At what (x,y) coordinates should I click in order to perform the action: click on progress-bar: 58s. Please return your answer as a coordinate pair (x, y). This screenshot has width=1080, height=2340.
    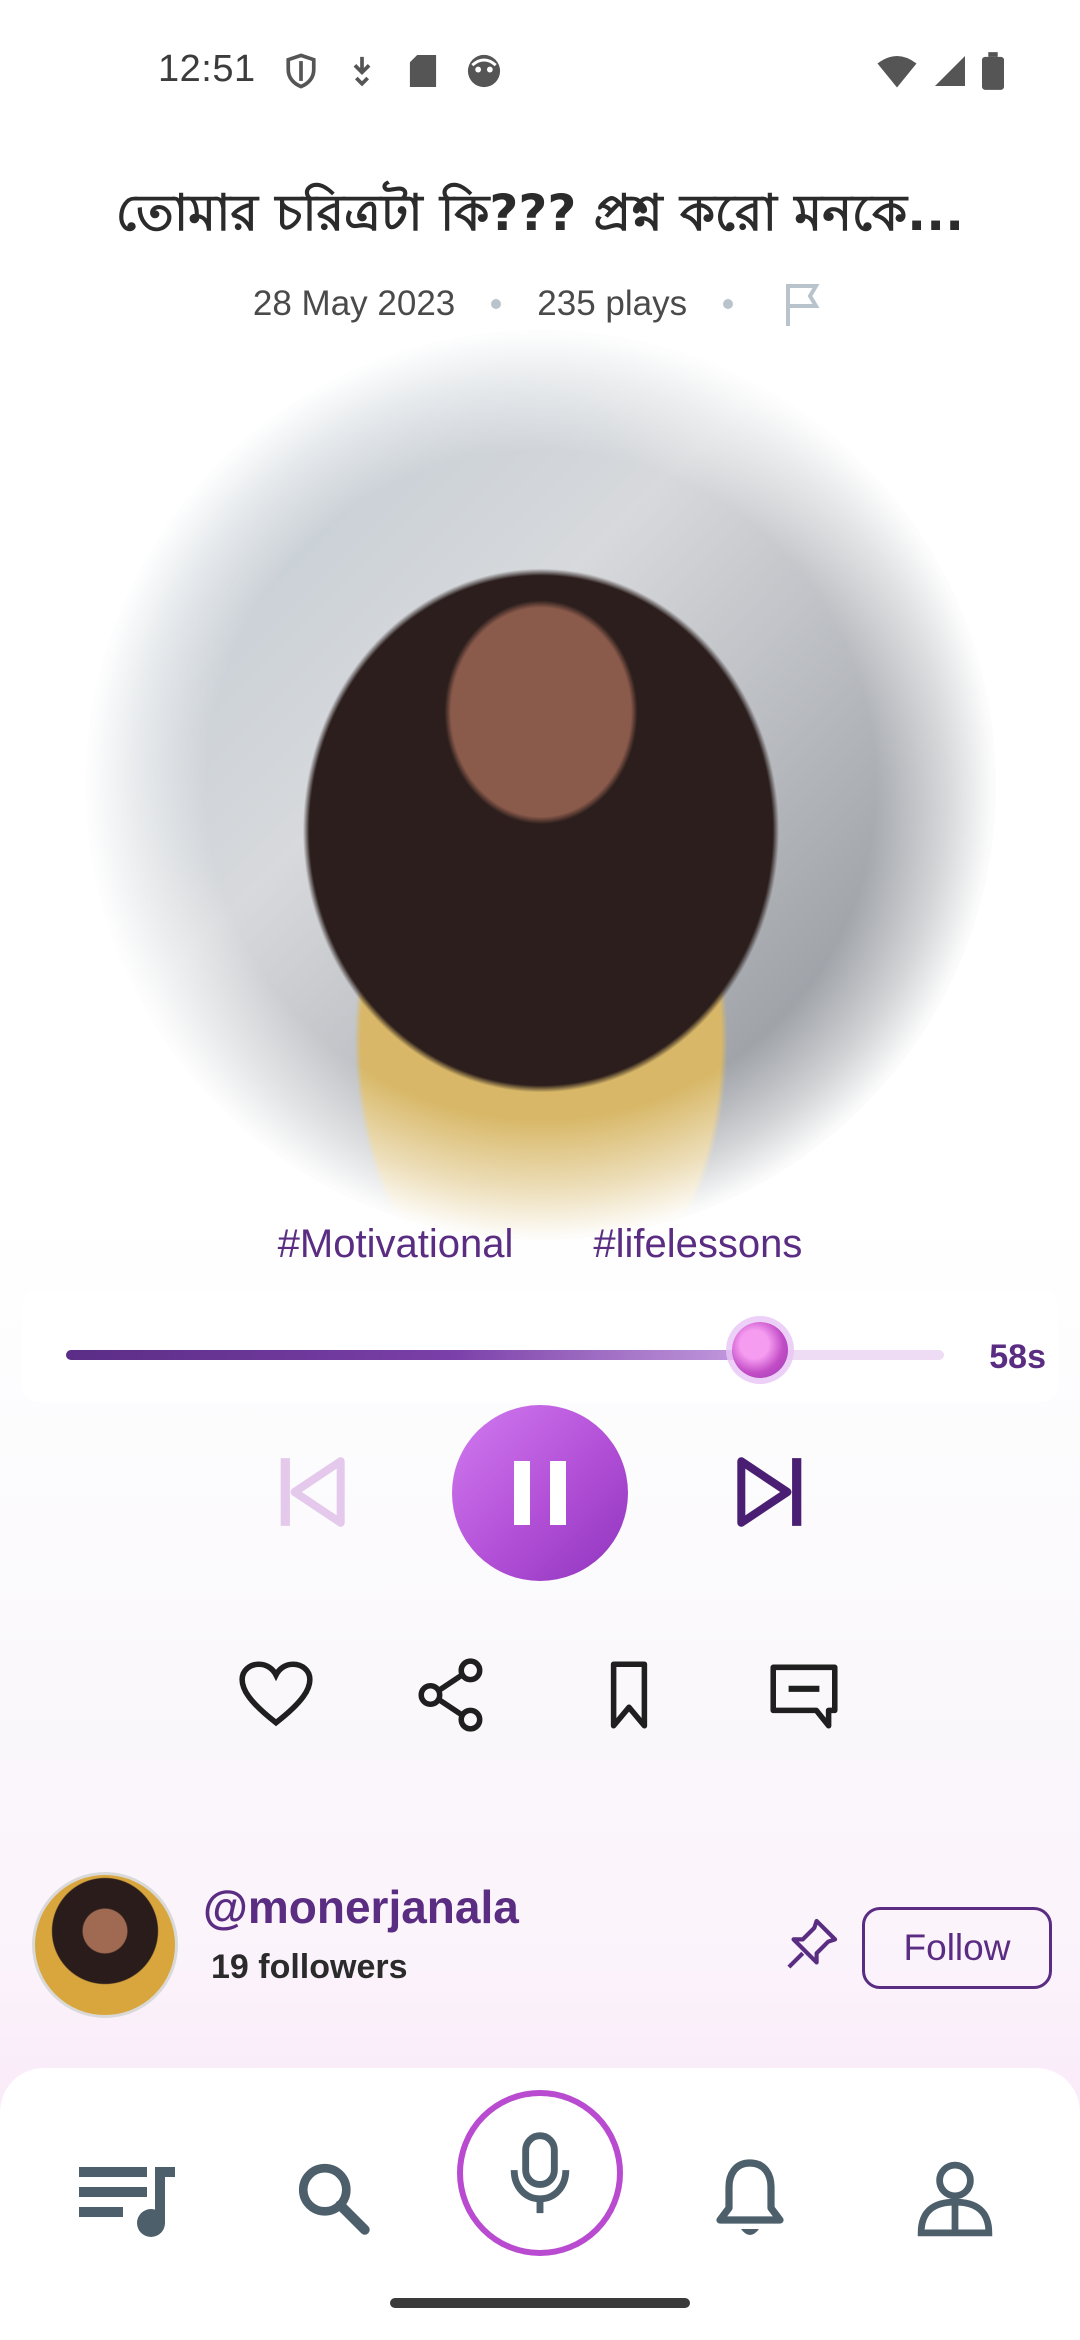
    Looking at the image, I should click on (540, 1346).